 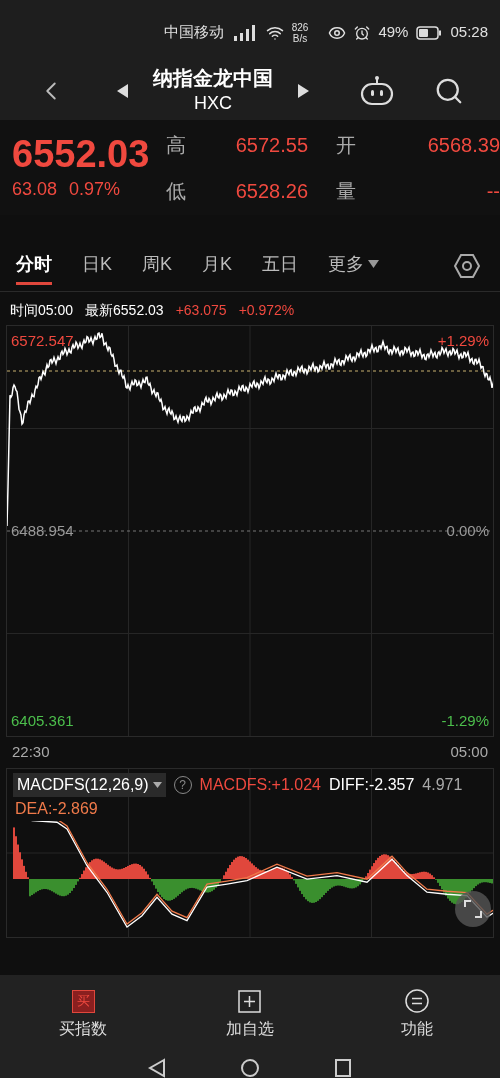 What do you see at coordinates (260, 784) in the screenshot?
I see `macdfs-value: MACDFS:+1.024` at bounding box center [260, 784].